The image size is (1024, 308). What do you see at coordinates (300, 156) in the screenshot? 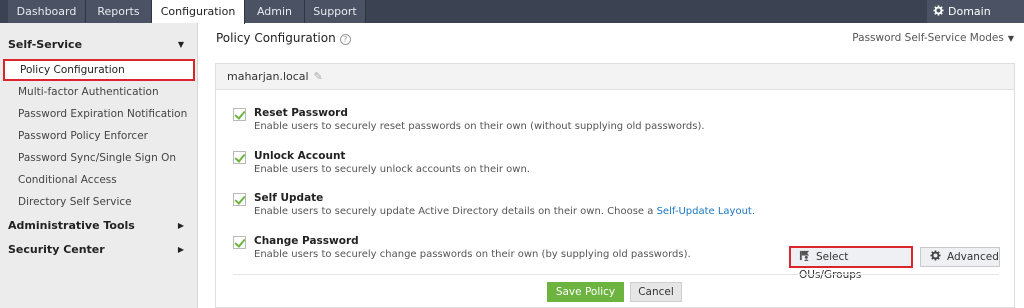
I see `feature-title: Unlock Account` at bounding box center [300, 156].